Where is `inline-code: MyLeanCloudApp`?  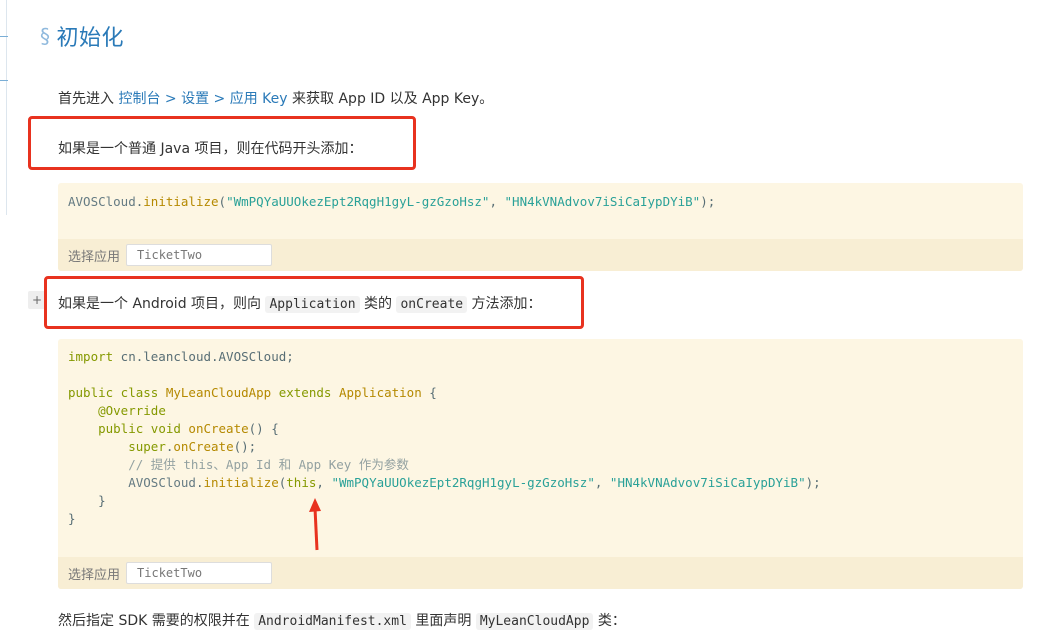 inline-code: MyLeanCloudApp is located at coordinates (534, 621).